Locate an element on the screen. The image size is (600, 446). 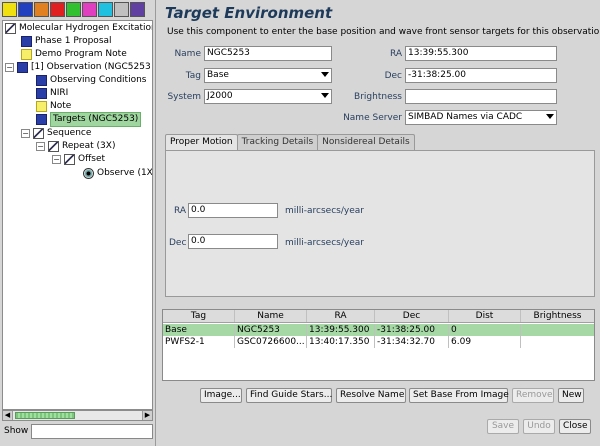
tree-node-label-selected: Targets (NGC5253) is located at coordinates (96, 119).